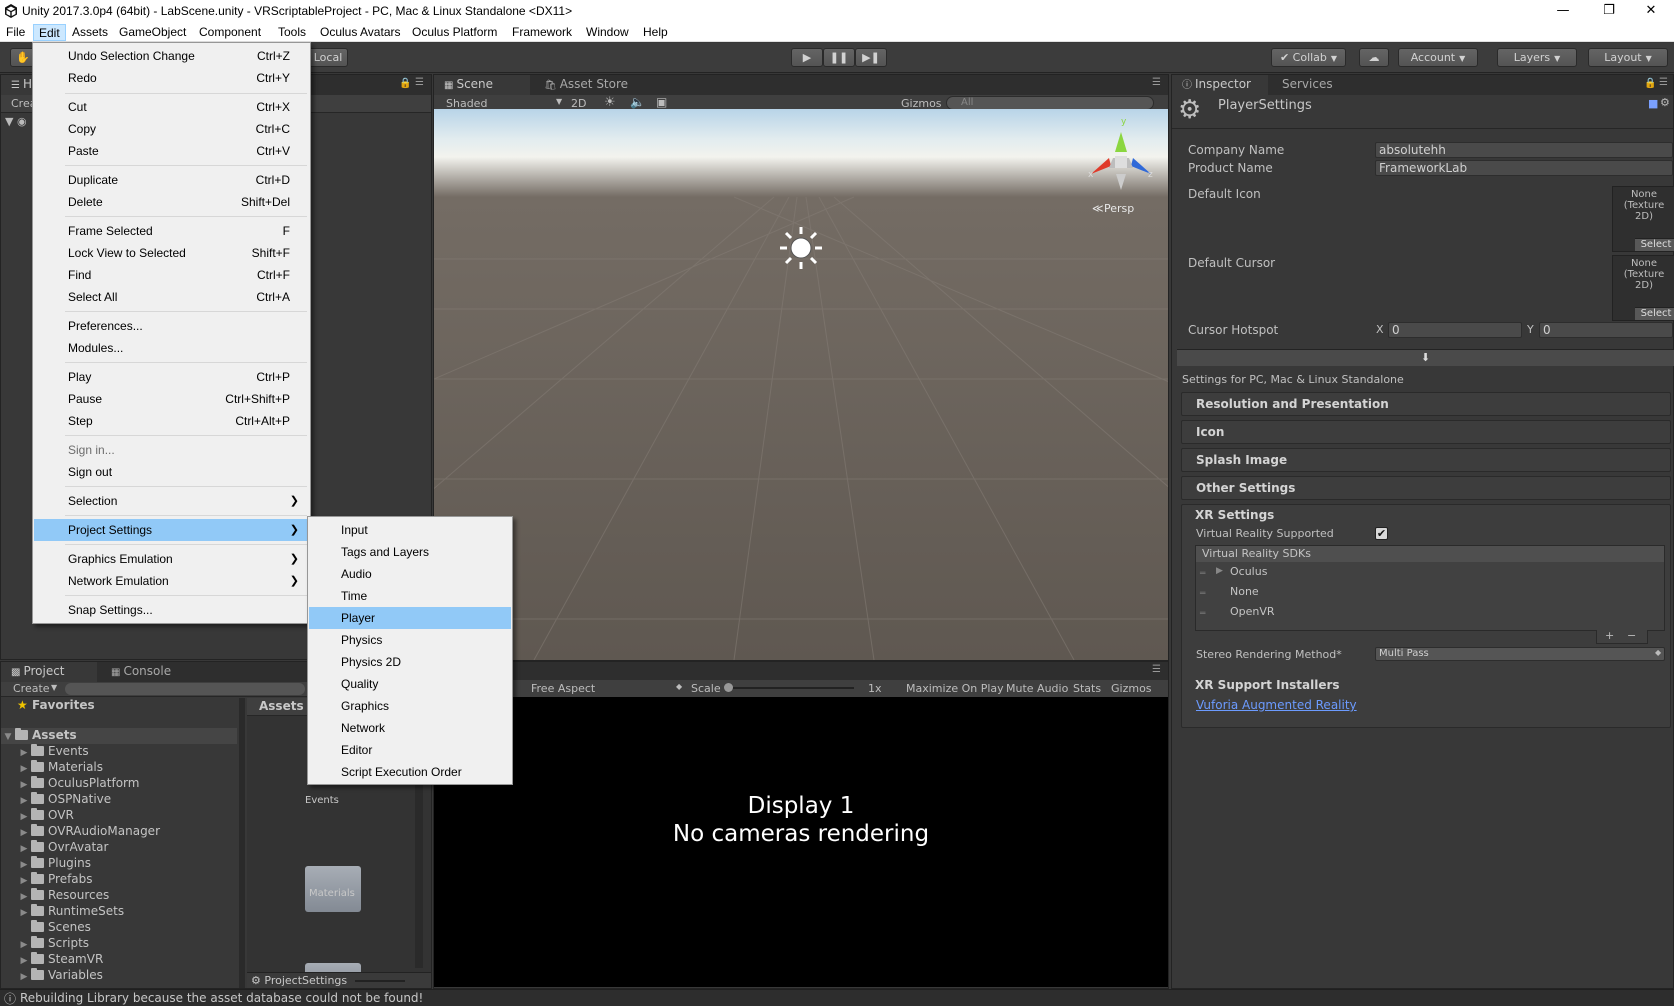  What do you see at coordinates (171, 421) in the screenshot?
I see `menu-item-step: Step Ctrl+Alt+P` at bounding box center [171, 421].